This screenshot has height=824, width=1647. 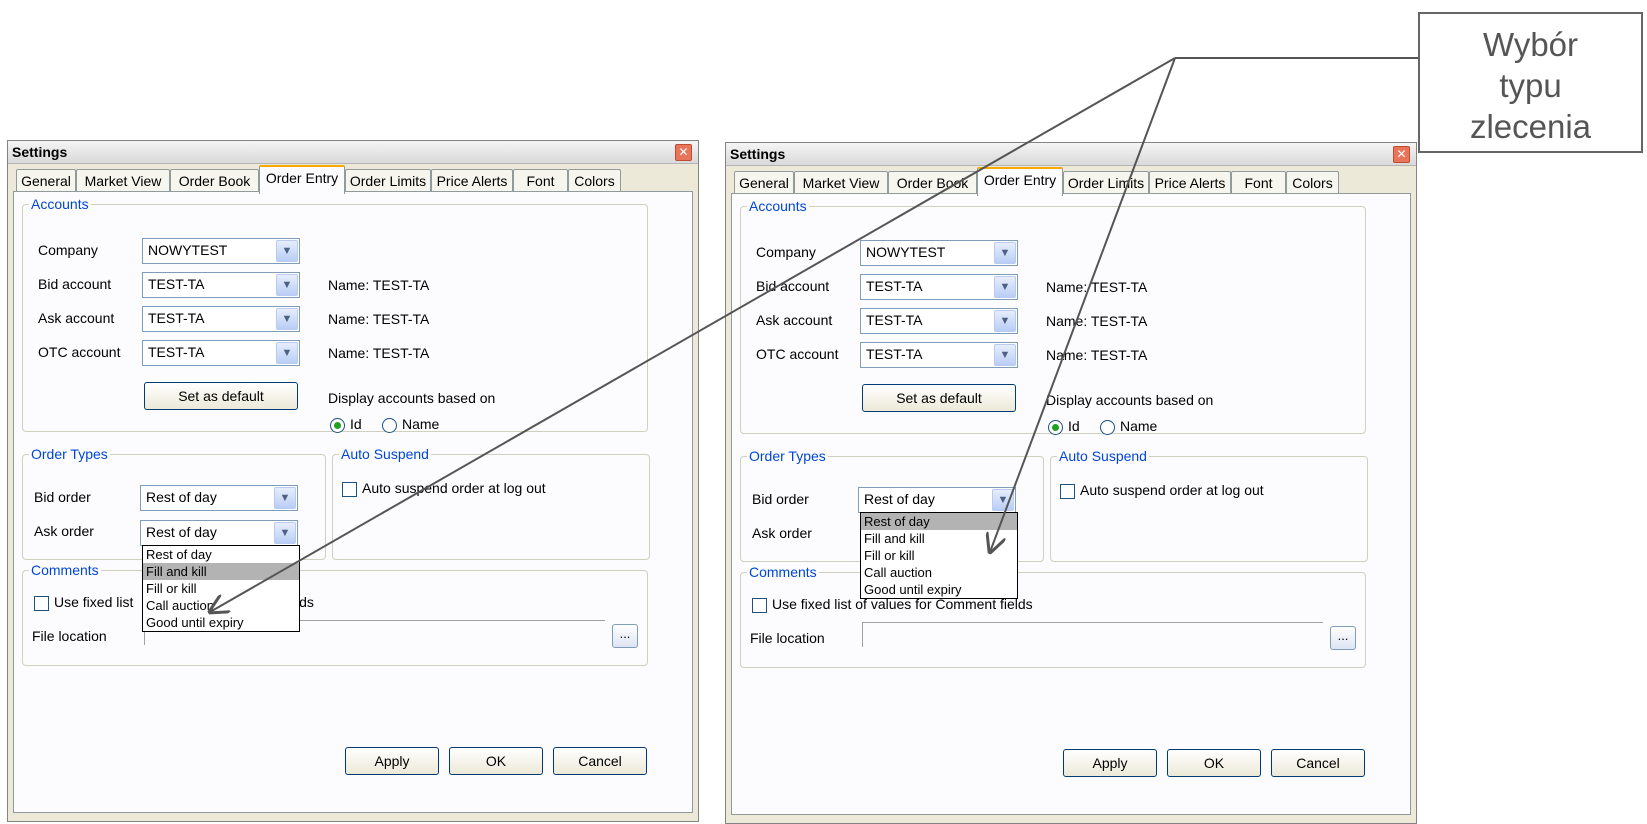 What do you see at coordinates (1172, 490) in the screenshot?
I see `auto-suspend-label: Auto suspend order at log out` at bounding box center [1172, 490].